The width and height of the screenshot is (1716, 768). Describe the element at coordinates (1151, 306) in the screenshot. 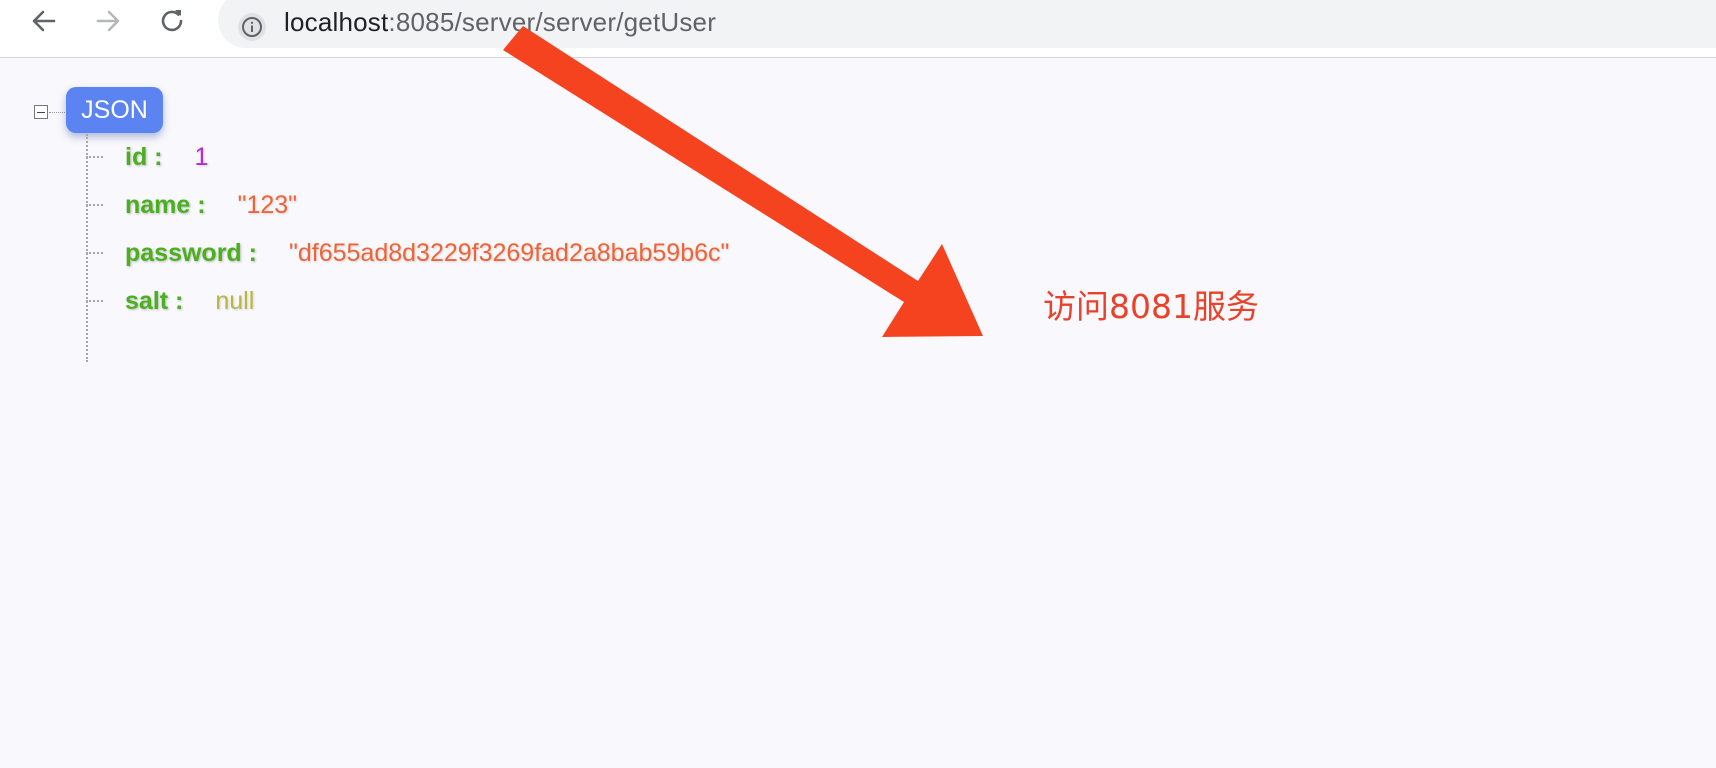

I see `annotation-label: 访问8081服务` at that location.